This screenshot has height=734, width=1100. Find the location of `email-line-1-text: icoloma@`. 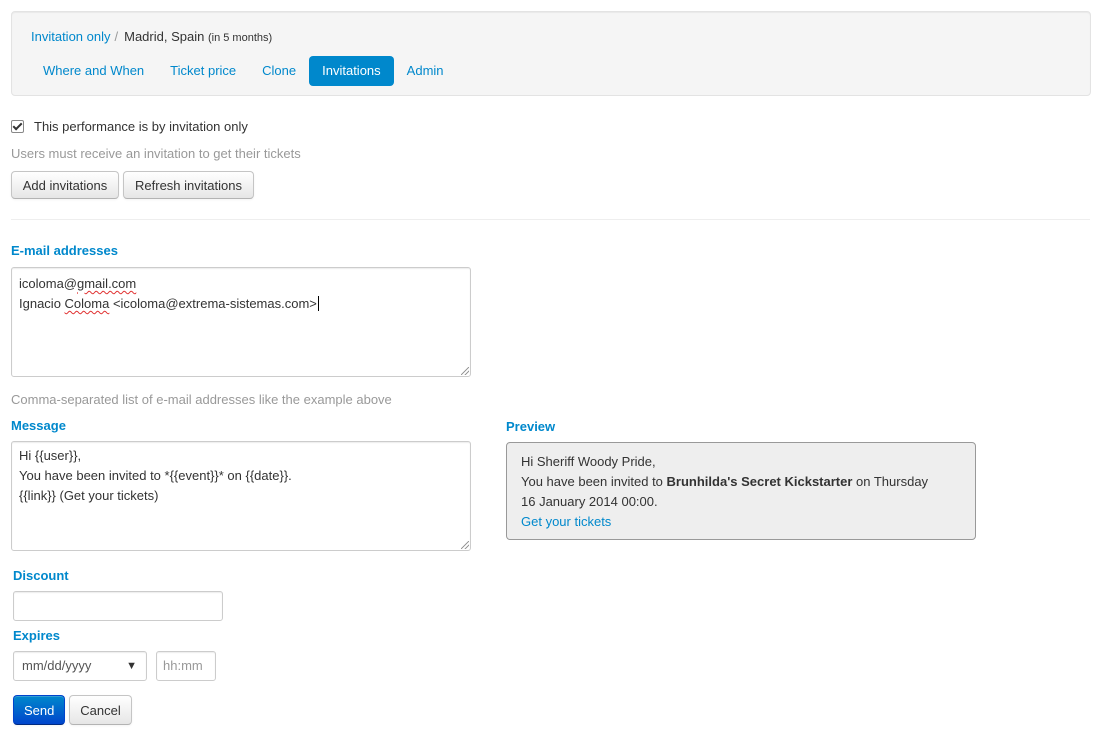

email-line-1-text: icoloma@ is located at coordinates (48, 283).